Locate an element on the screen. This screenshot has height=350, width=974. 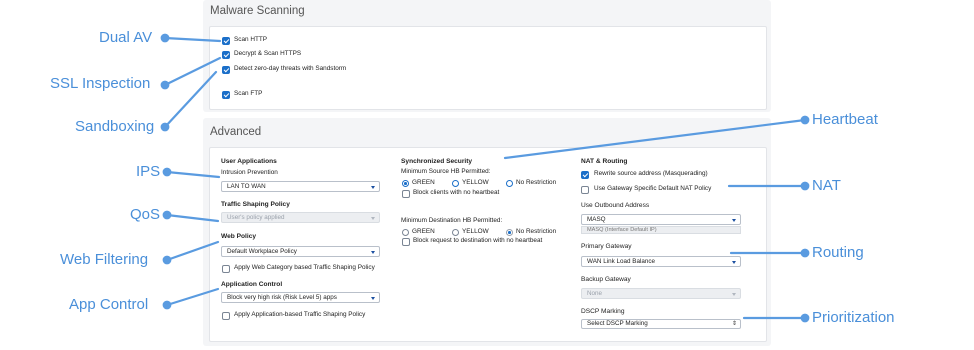
nat-annotation: NAT is located at coordinates (826, 185).